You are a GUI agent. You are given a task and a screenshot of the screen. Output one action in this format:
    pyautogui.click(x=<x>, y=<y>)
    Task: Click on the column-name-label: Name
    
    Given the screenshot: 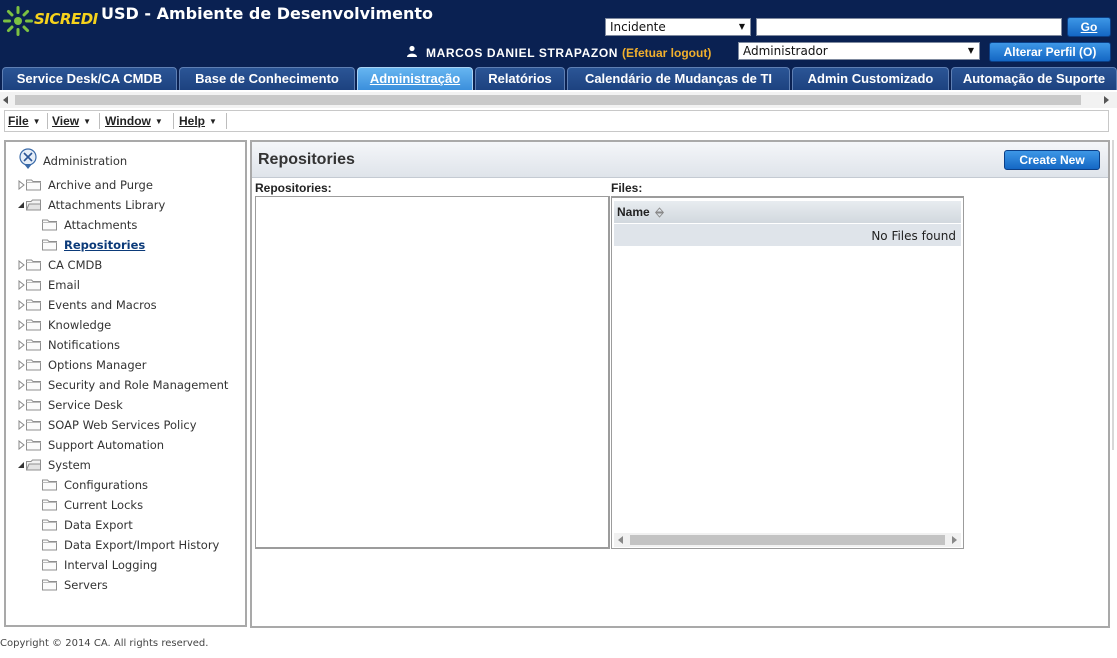 What is the action you would take?
    pyautogui.click(x=633, y=212)
    